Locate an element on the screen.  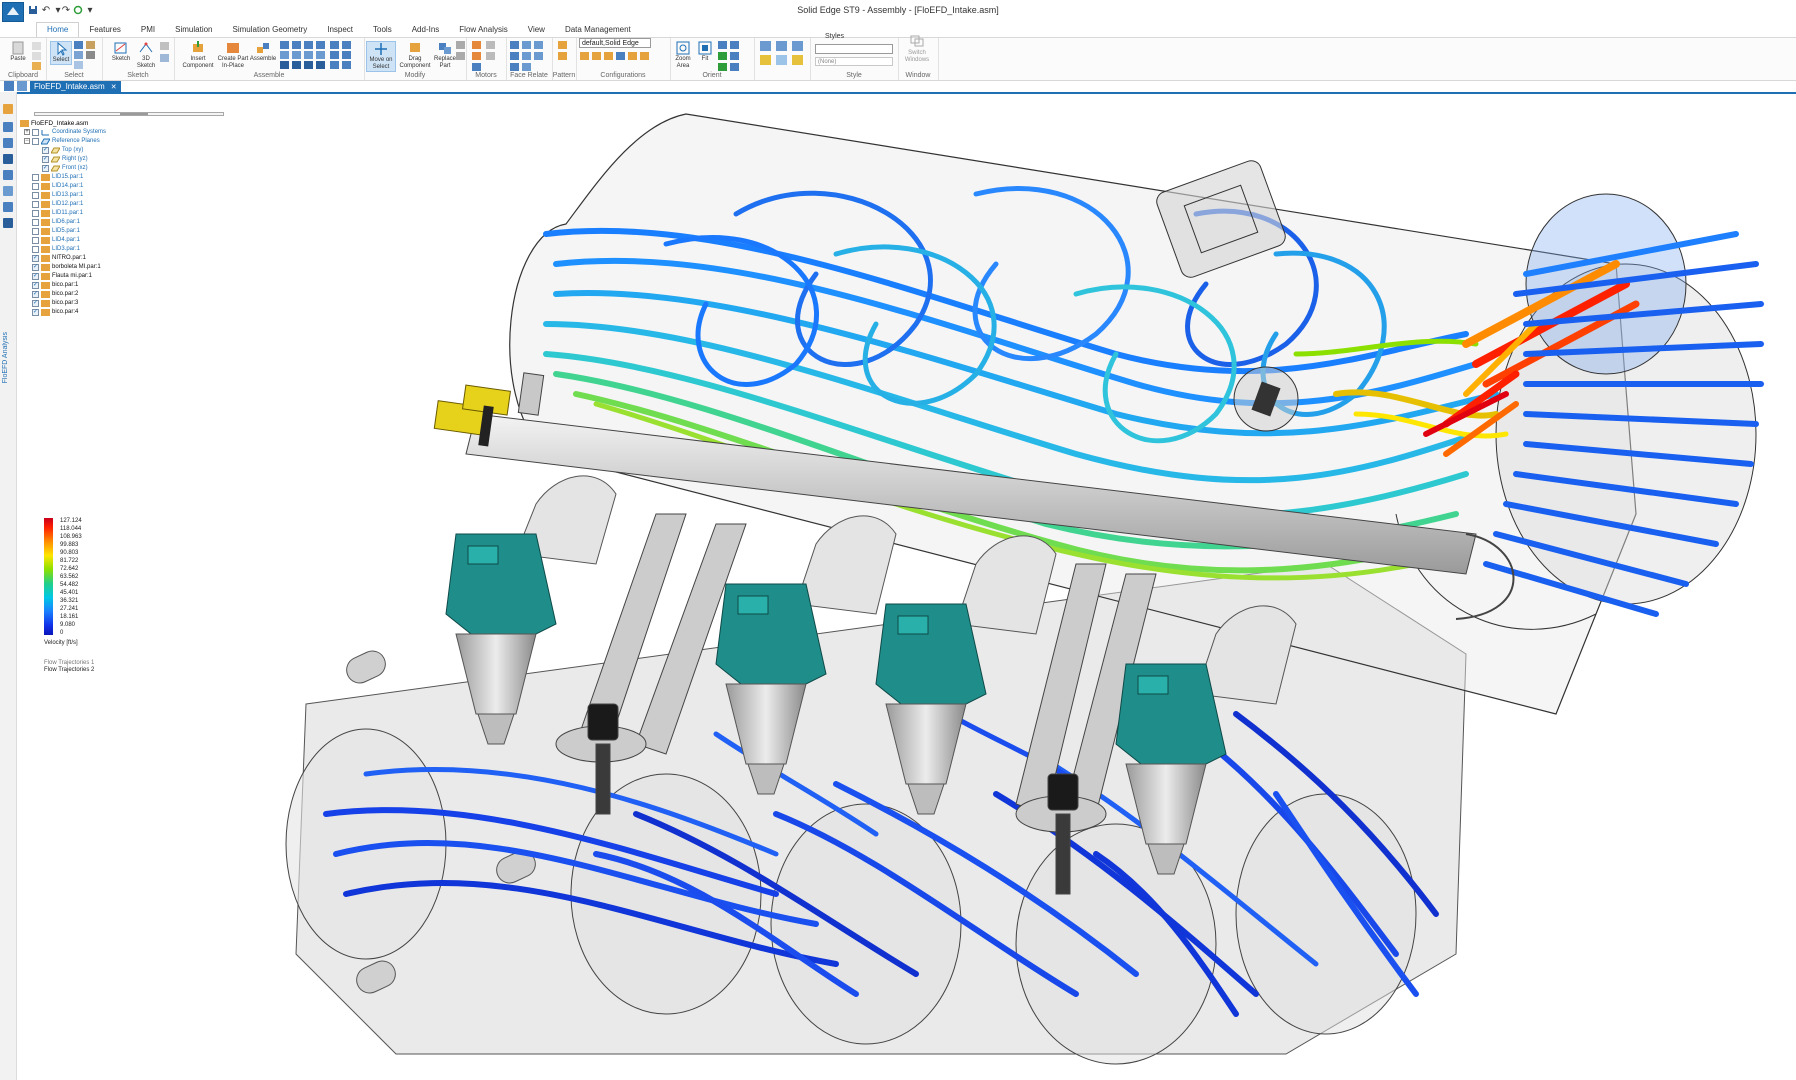
relationship-gear-icon is located at coordinates (284, 65).